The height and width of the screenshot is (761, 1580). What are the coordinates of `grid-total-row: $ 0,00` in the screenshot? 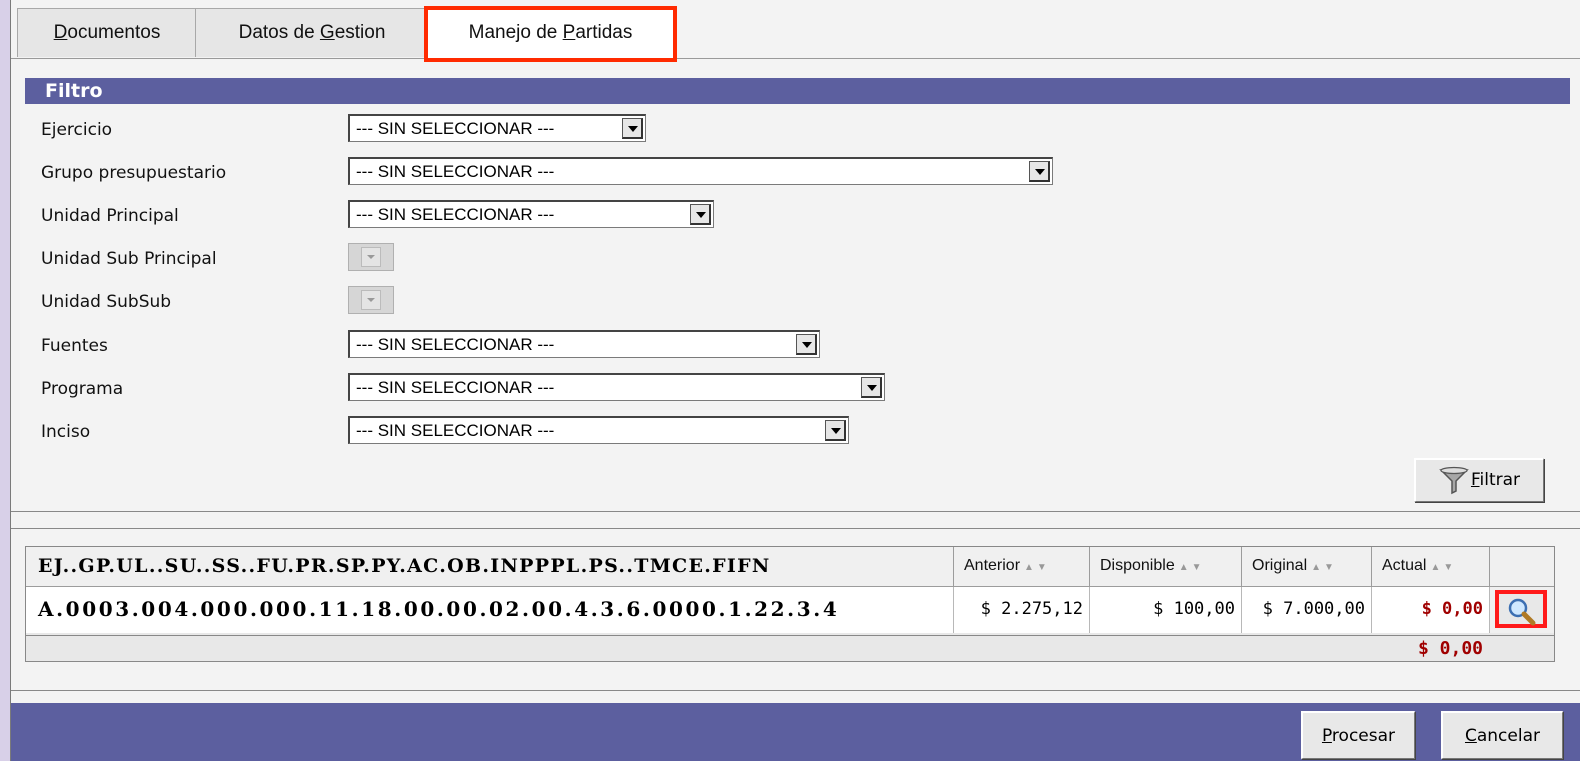 It's located at (790, 649).